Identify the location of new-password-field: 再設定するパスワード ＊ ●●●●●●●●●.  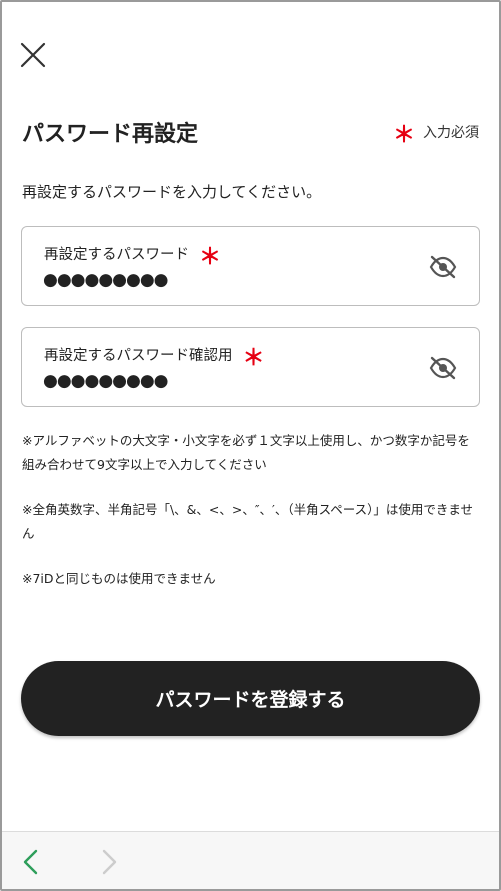
(250, 266).